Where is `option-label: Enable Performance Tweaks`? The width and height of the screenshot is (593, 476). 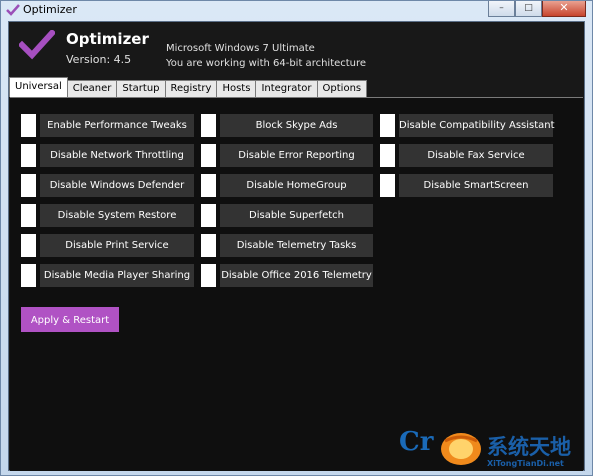 option-label: Enable Performance Tweaks is located at coordinates (117, 125).